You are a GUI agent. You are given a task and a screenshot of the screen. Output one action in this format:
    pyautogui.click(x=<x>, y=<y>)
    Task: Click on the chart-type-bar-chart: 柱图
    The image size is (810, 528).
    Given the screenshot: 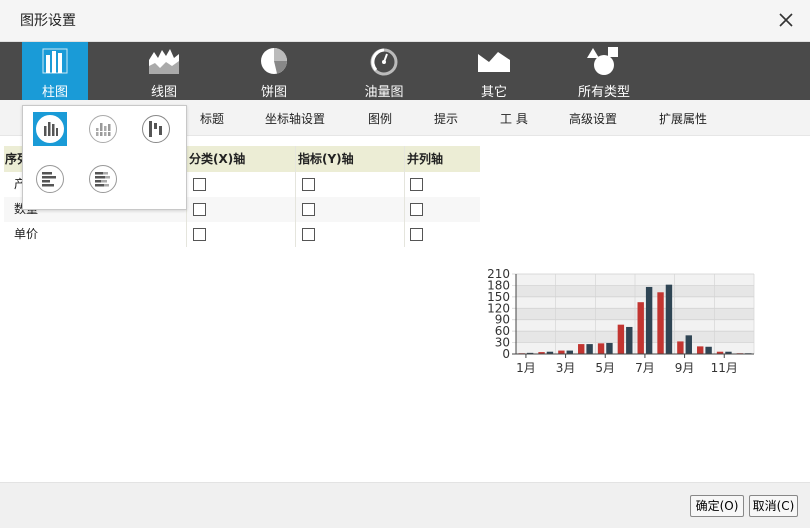 What is the action you would take?
    pyautogui.click(x=55, y=71)
    